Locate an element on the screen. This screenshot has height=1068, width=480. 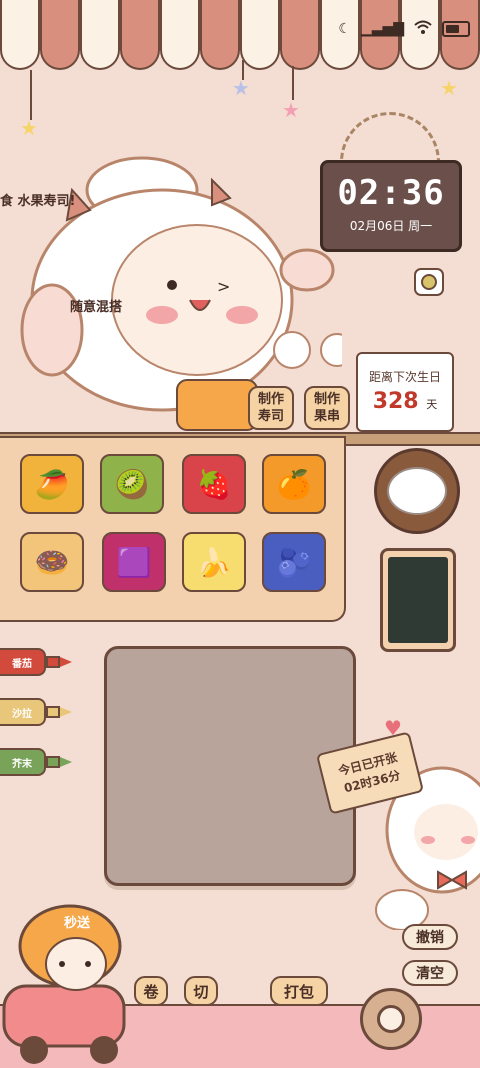
rice-bowl is located at coordinates (417, 491).